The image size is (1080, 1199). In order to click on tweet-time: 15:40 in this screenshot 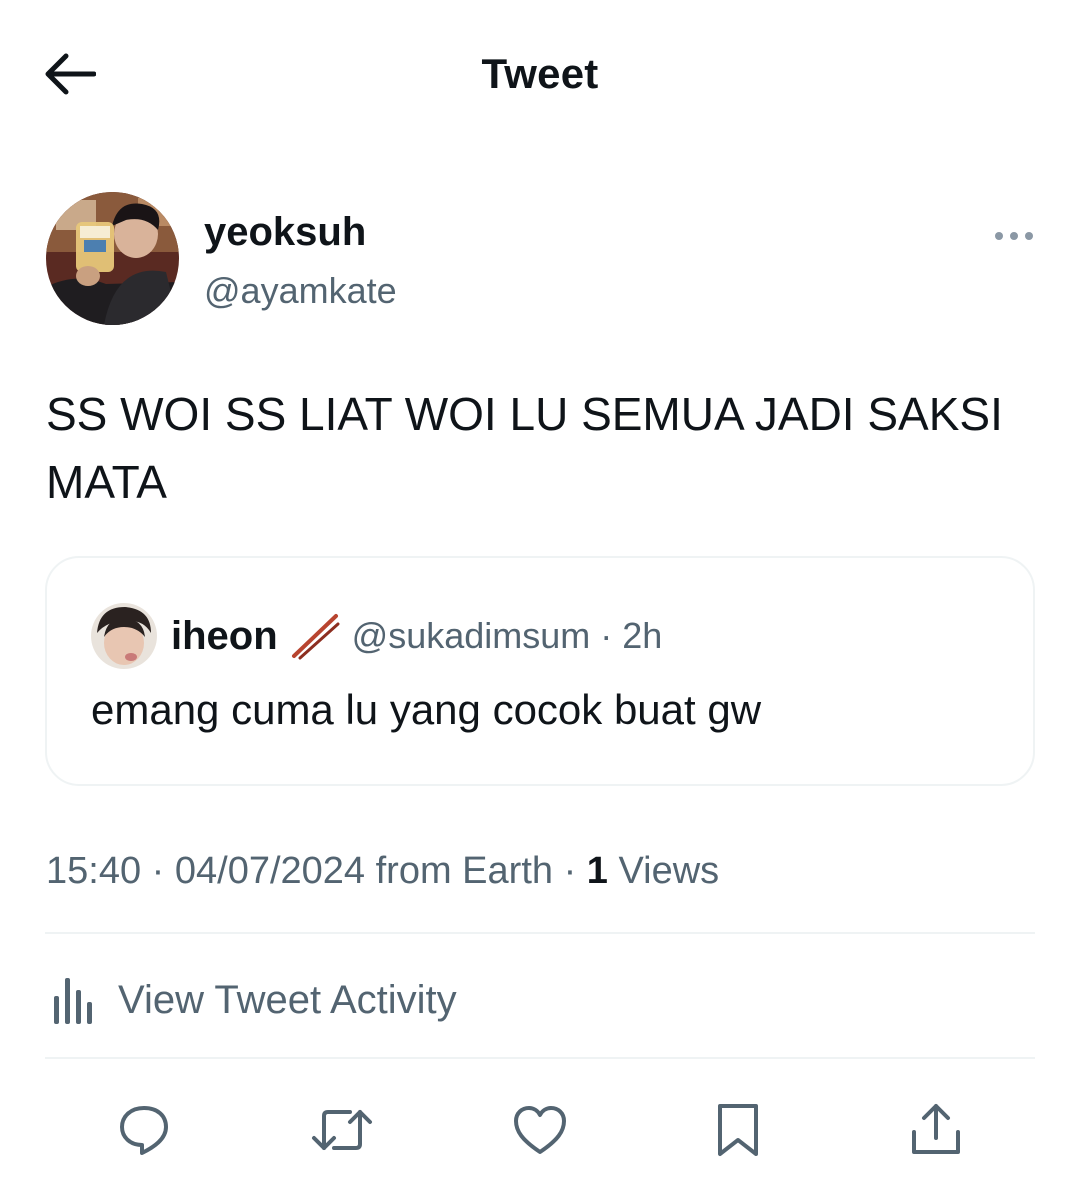, I will do `click(94, 871)`.